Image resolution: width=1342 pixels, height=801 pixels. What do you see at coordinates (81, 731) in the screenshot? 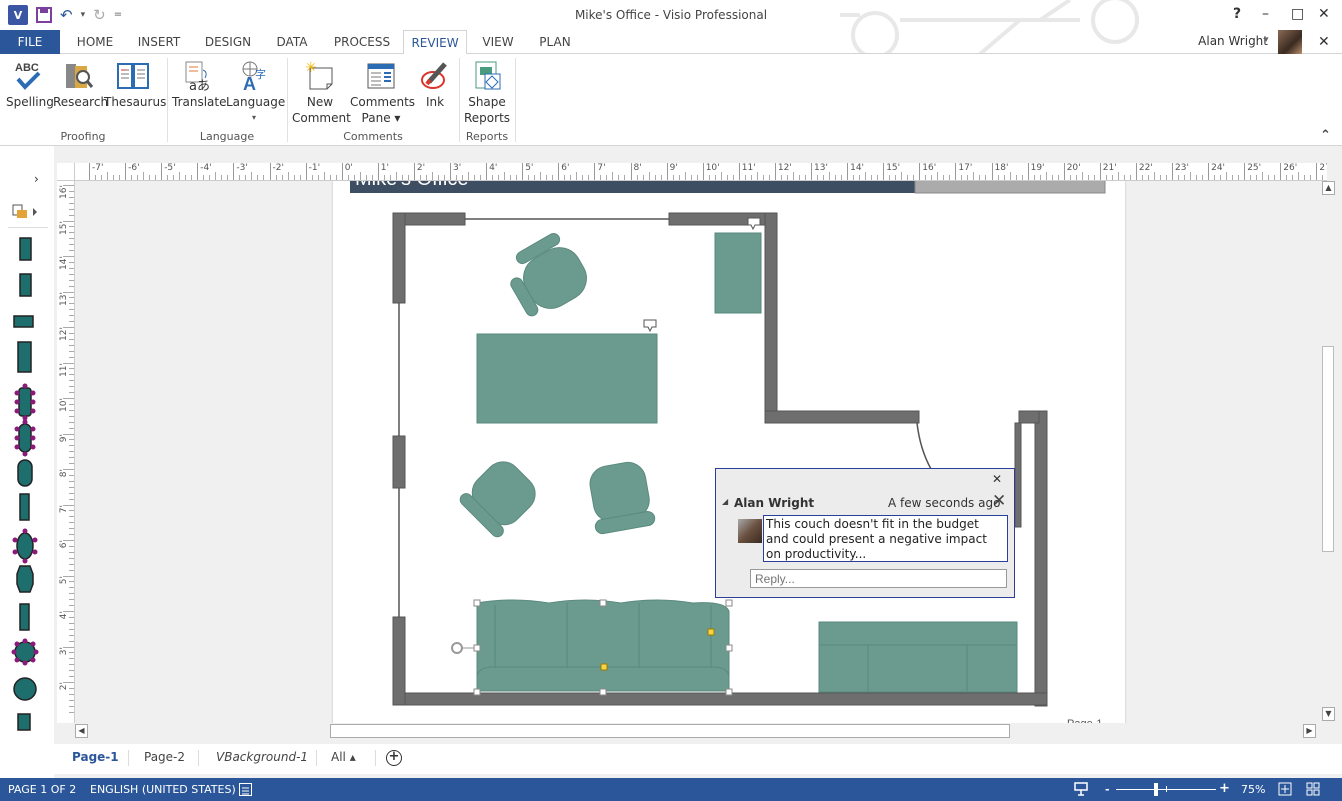
I see `scroll-left-button: ◀` at bounding box center [81, 731].